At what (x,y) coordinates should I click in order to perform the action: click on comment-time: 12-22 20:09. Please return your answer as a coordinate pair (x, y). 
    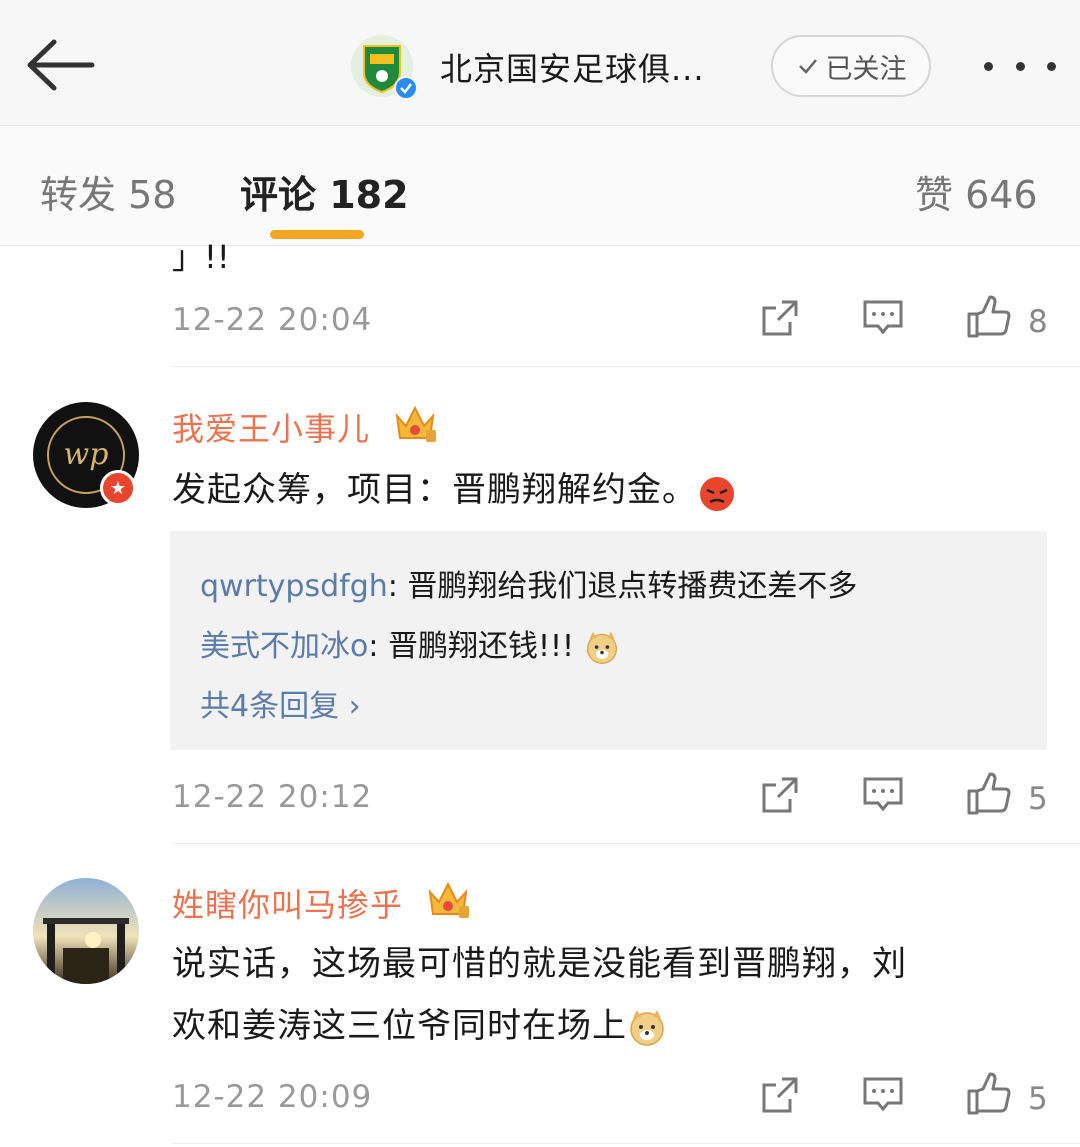
    Looking at the image, I should click on (272, 1097).